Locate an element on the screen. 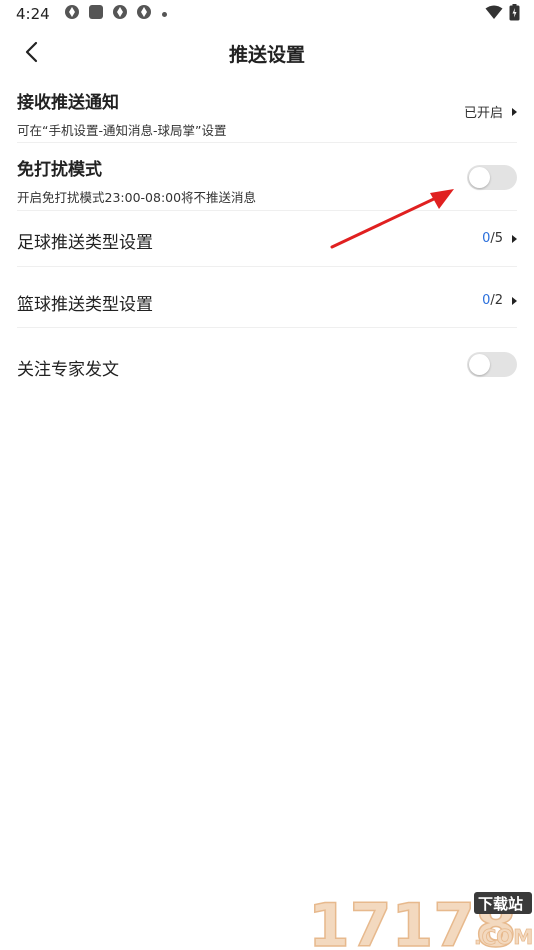  watermark-badge: 下载站 is located at coordinates (500, 904).